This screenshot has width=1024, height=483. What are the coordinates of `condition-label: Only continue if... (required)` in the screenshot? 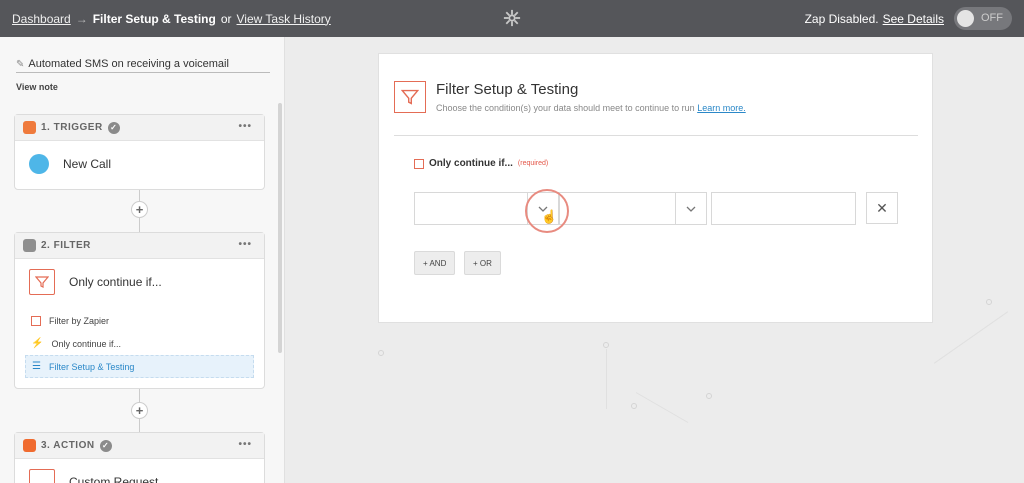 It's located at (481, 163).